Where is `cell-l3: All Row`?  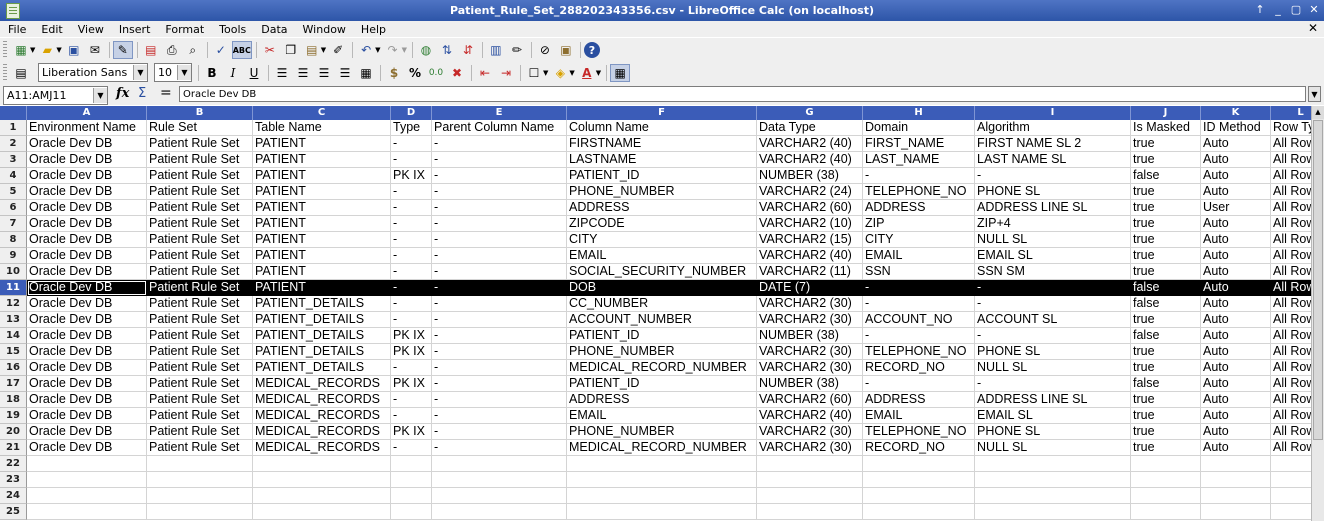 cell-l3: All Row is located at coordinates (1291, 160).